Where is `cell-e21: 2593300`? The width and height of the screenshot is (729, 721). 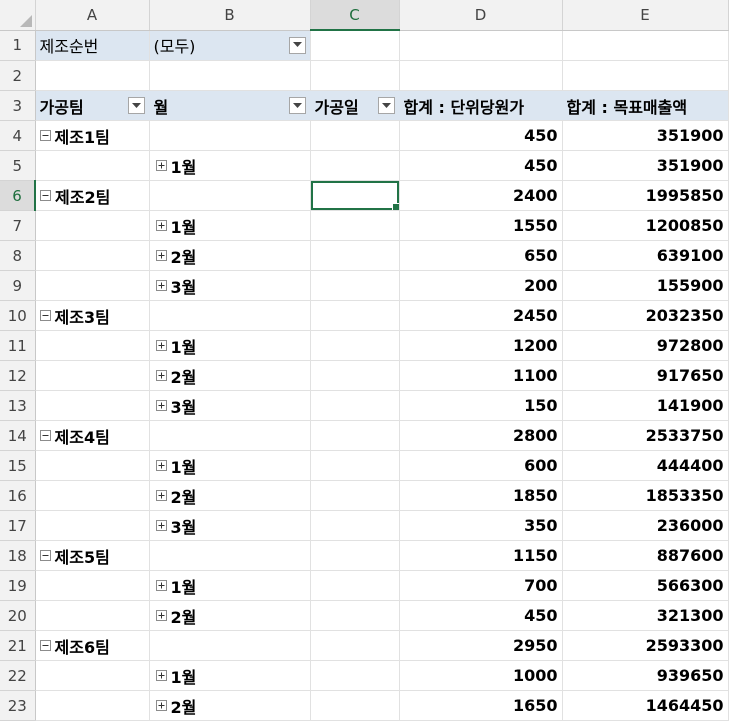 cell-e21: 2593300 is located at coordinates (645, 645).